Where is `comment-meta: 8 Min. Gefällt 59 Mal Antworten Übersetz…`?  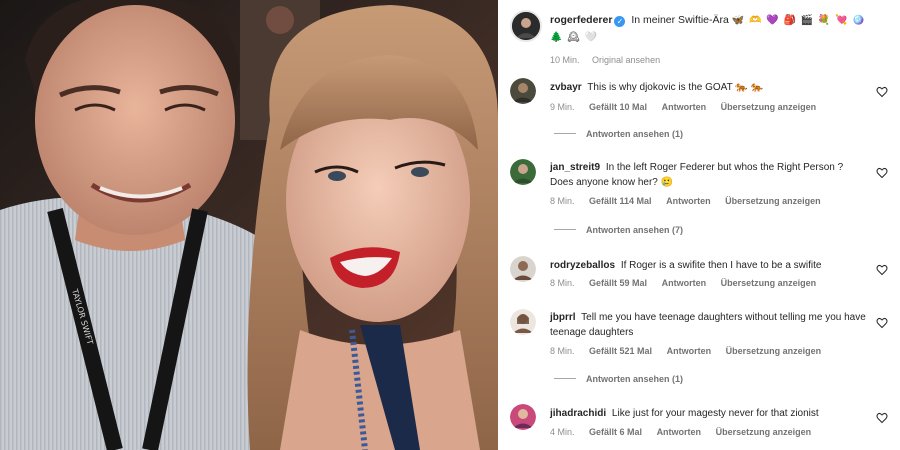
comment-meta: 8 Min. Gefällt 59 Mal Antworten Übersetz… is located at coordinates (689, 283).